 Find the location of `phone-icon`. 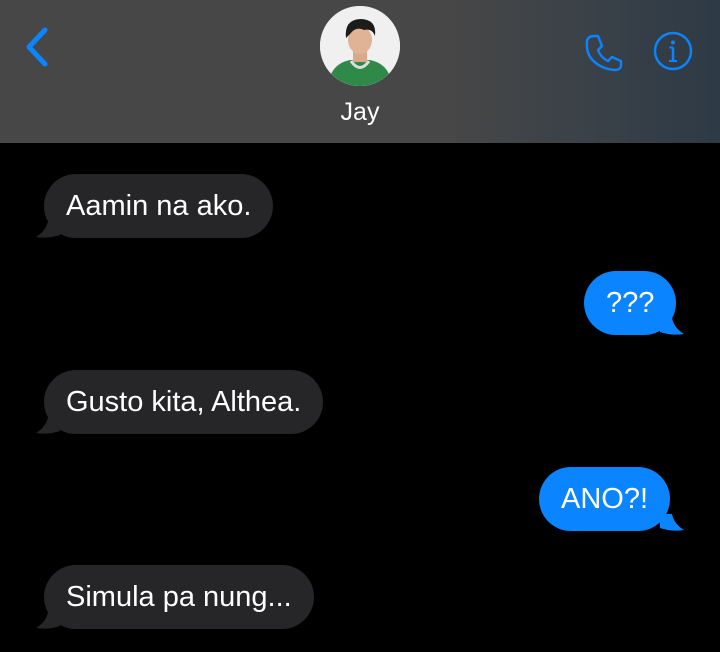

phone-icon is located at coordinates (604, 53).